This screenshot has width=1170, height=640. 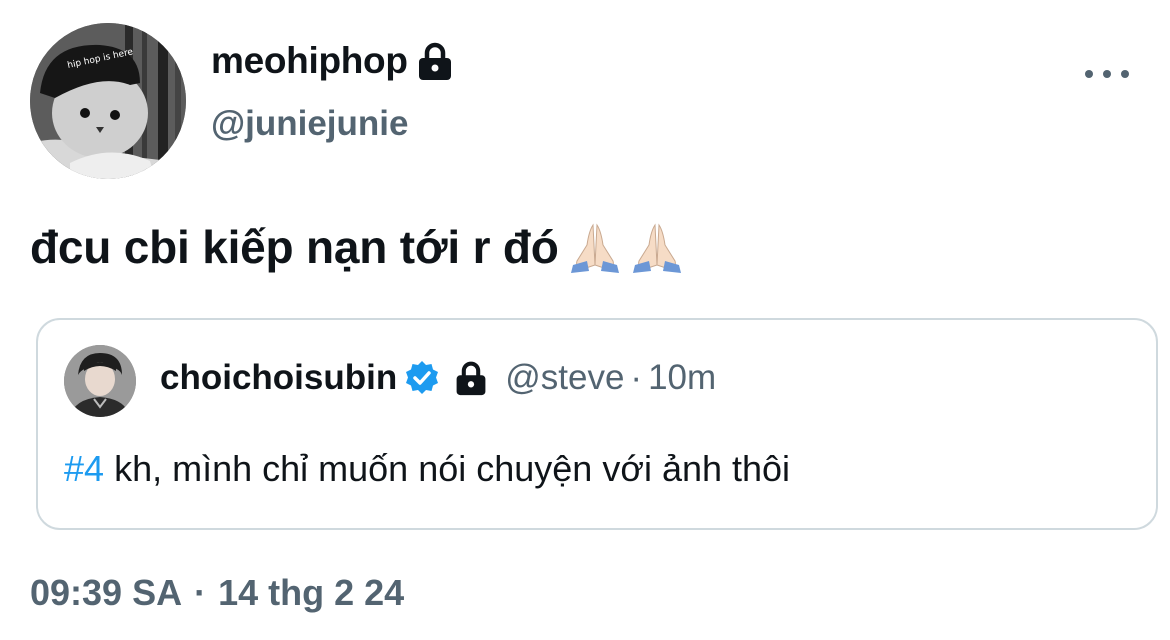 I want to click on tweet-body: đcu cbi kiếp nạn tới r đó, so click(x=294, y=247).